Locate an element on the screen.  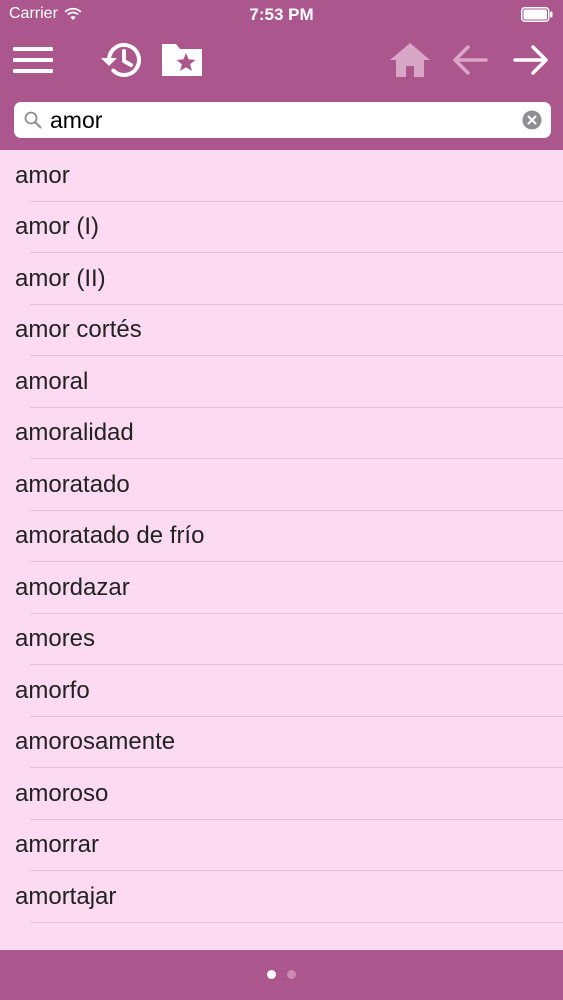
list-item: amores is located at coordinates (281, 640).